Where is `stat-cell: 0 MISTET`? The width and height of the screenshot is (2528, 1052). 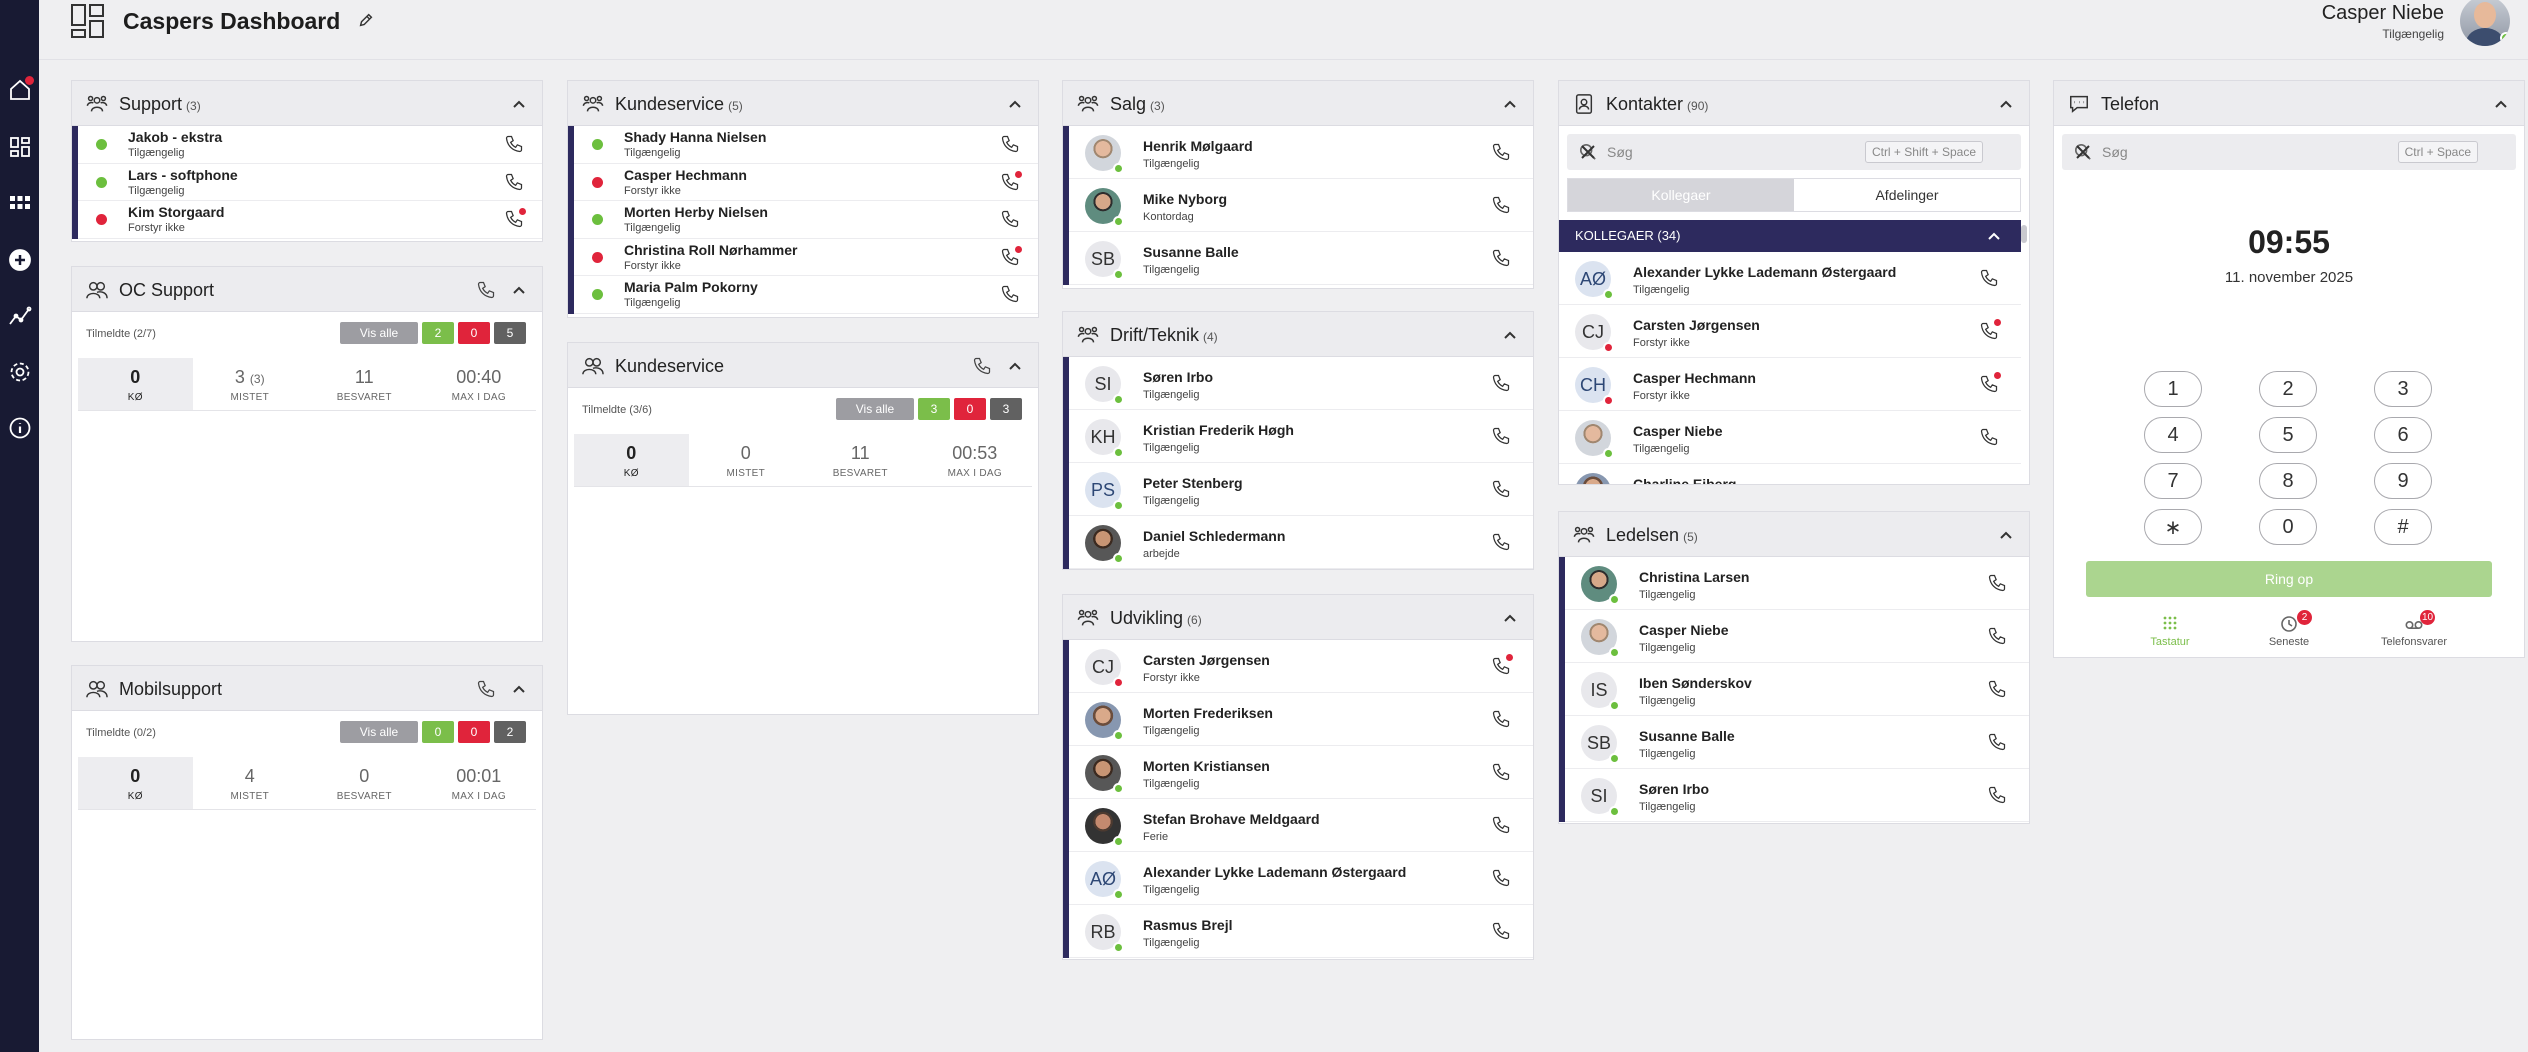
stat-cell: 0 MISTET is located at coordinates (746, 460).